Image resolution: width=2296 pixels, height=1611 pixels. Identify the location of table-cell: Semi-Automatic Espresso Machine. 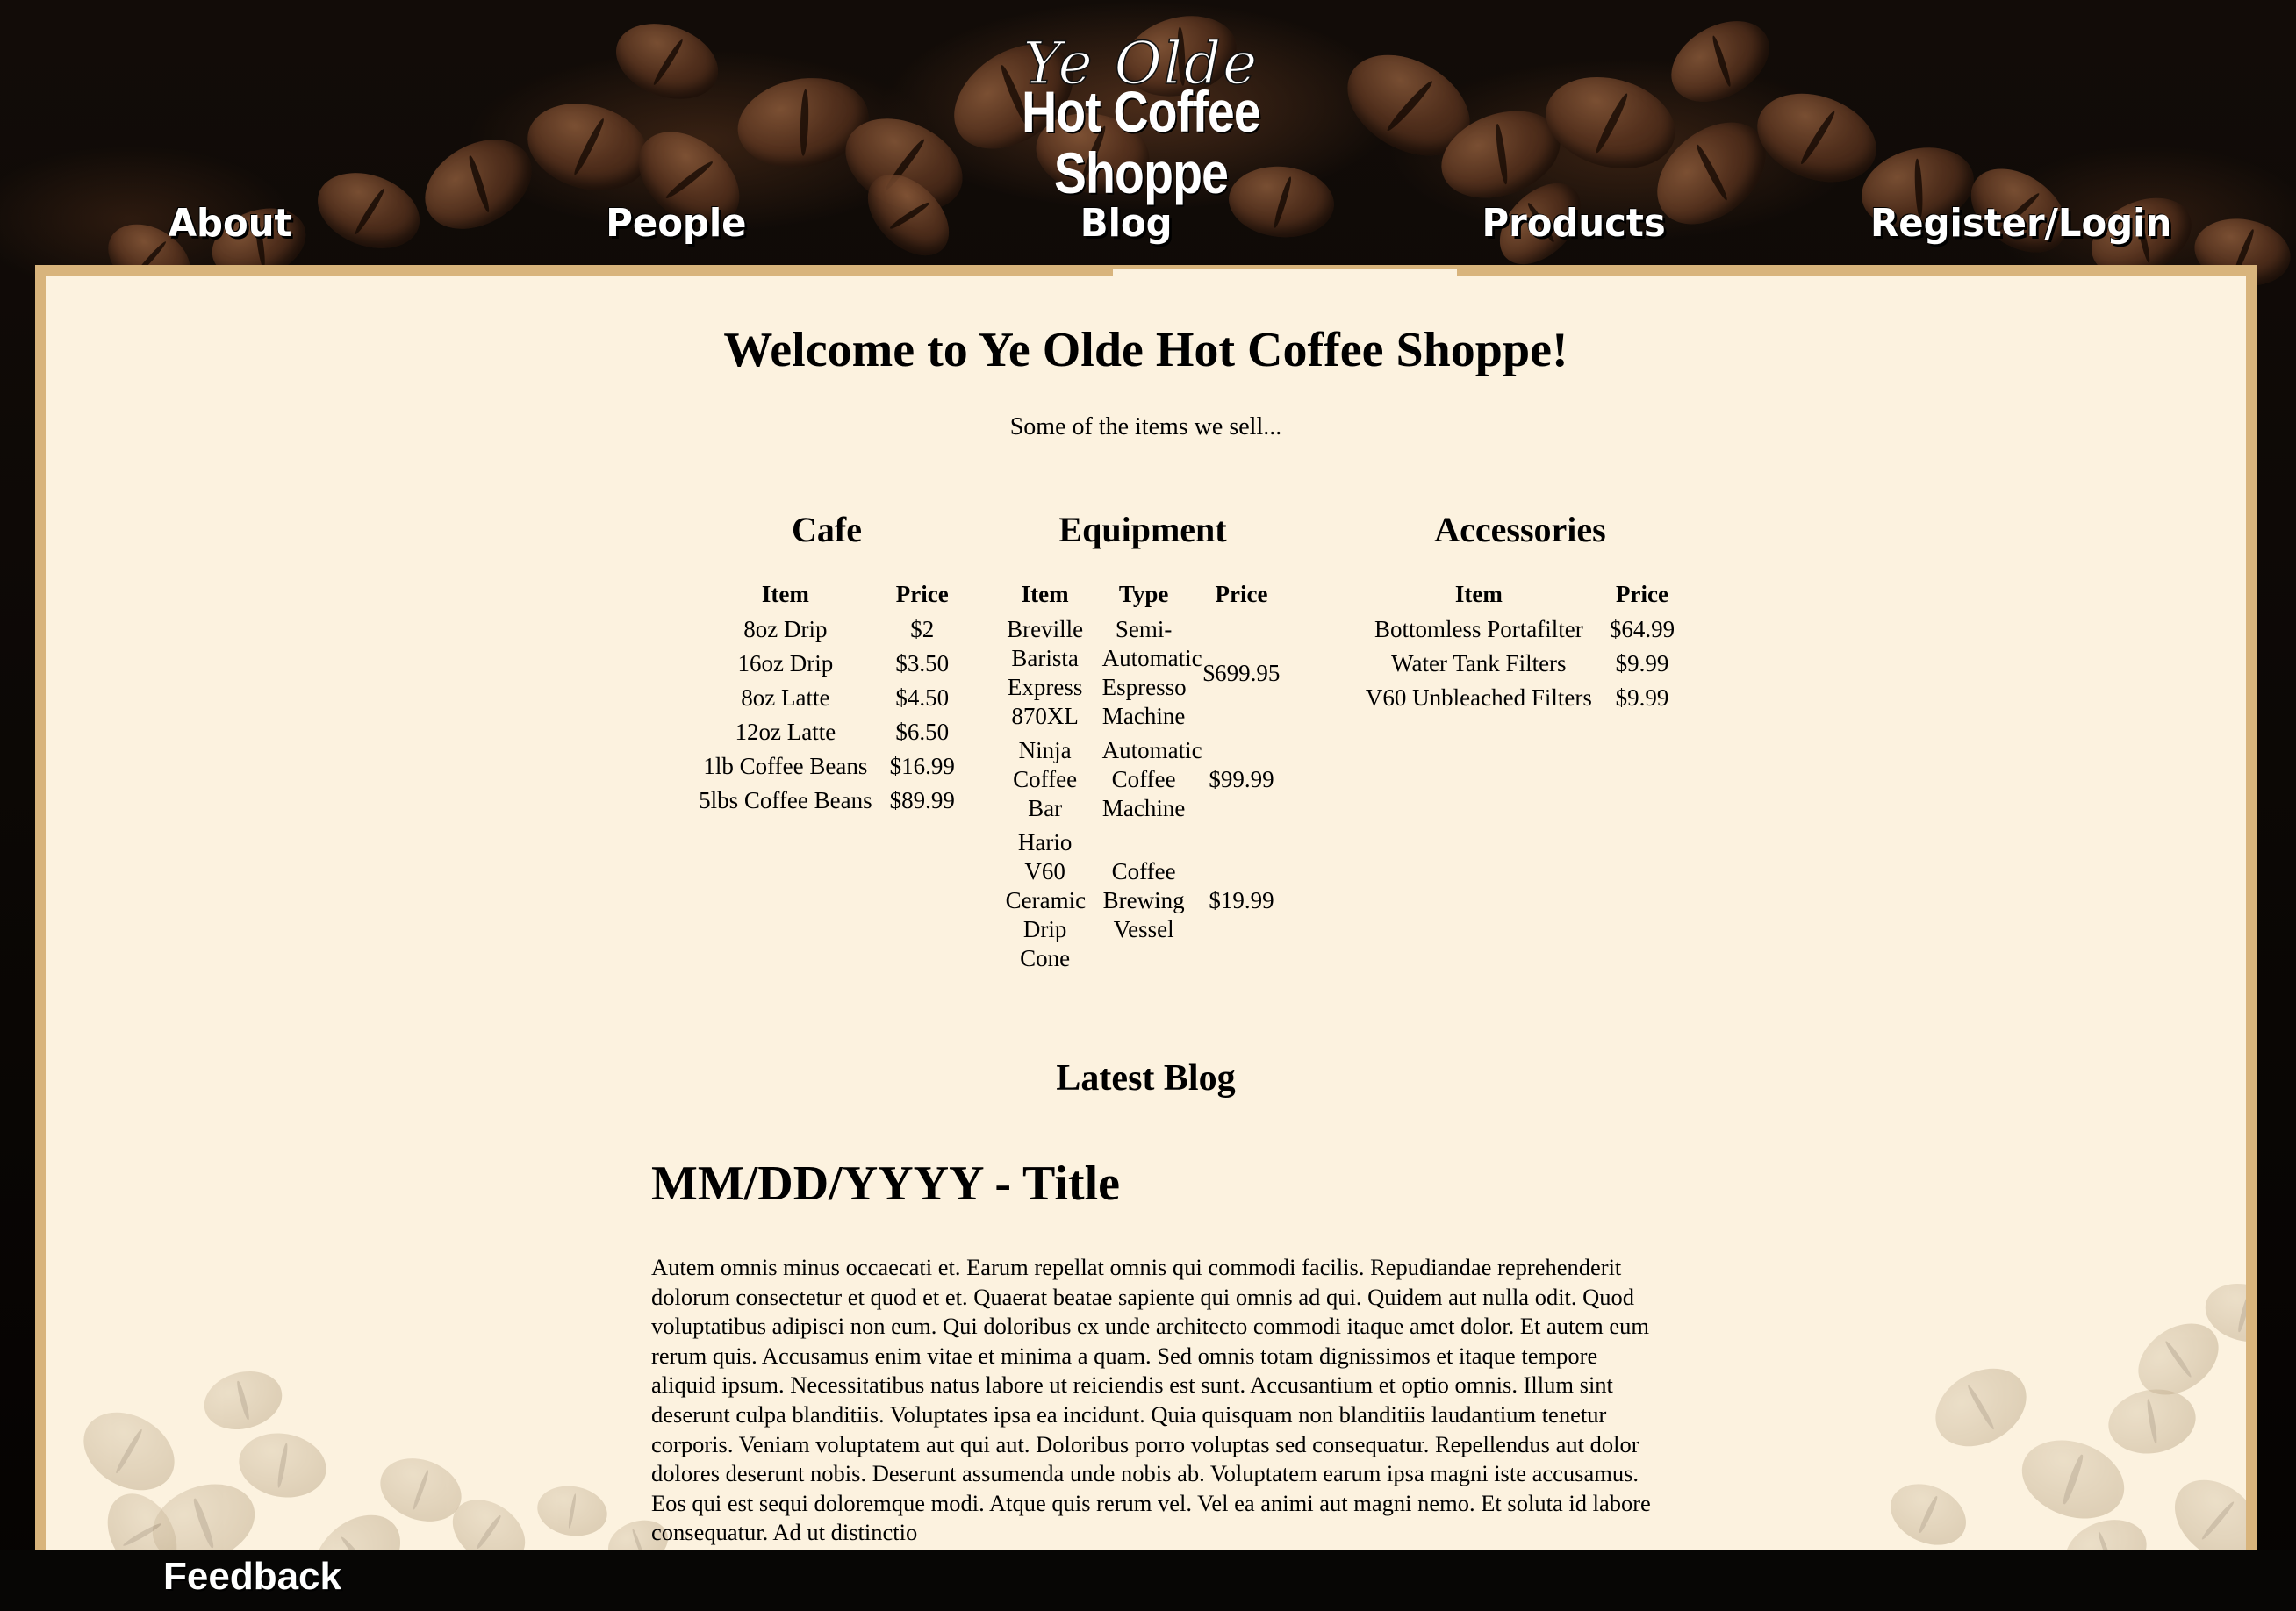
(1151, 672).